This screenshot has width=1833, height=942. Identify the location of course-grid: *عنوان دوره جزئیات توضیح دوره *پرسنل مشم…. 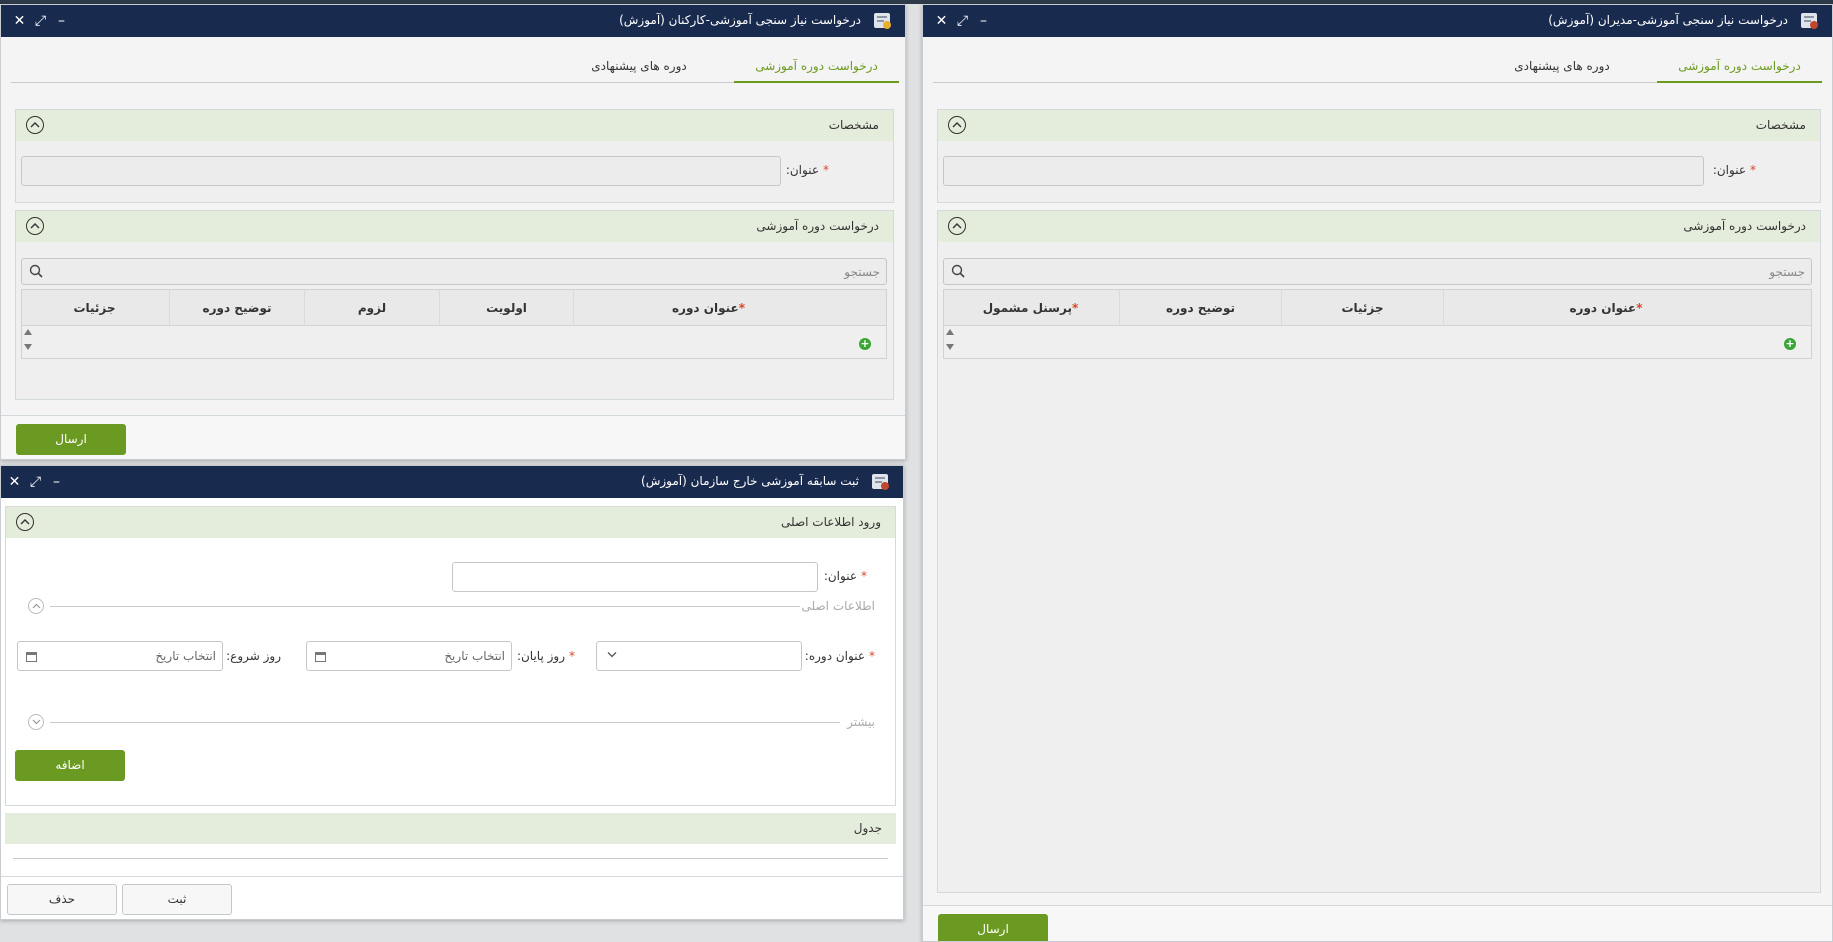
(1377, 324).